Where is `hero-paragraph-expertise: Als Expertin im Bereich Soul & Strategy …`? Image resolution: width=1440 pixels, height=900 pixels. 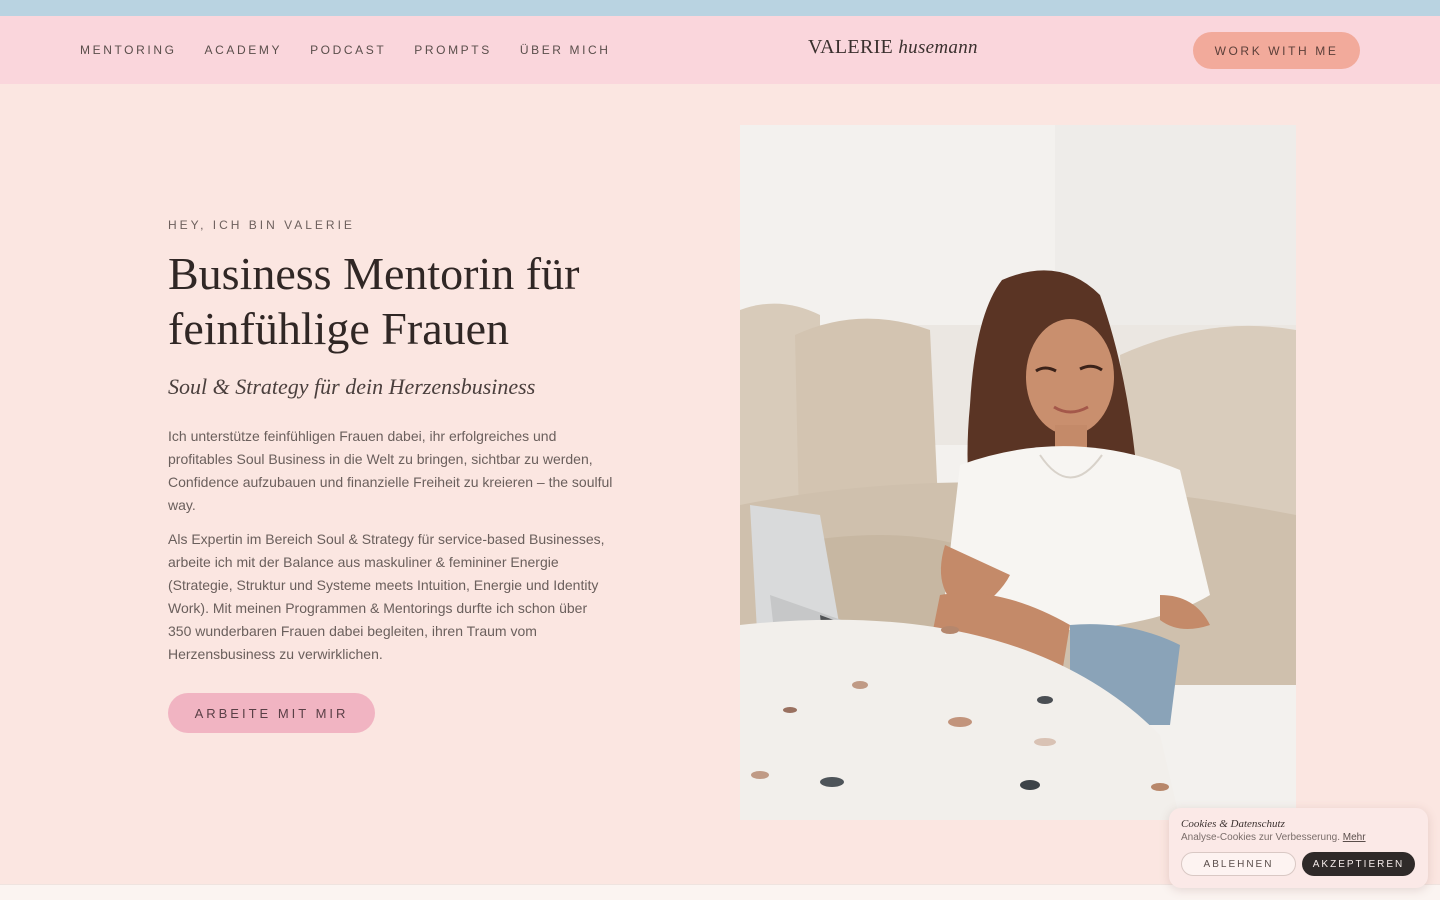
hero-paragraph-expertise: Als Expertin im Bereich Soul & Strategy … is located at coordinates (386, 596).